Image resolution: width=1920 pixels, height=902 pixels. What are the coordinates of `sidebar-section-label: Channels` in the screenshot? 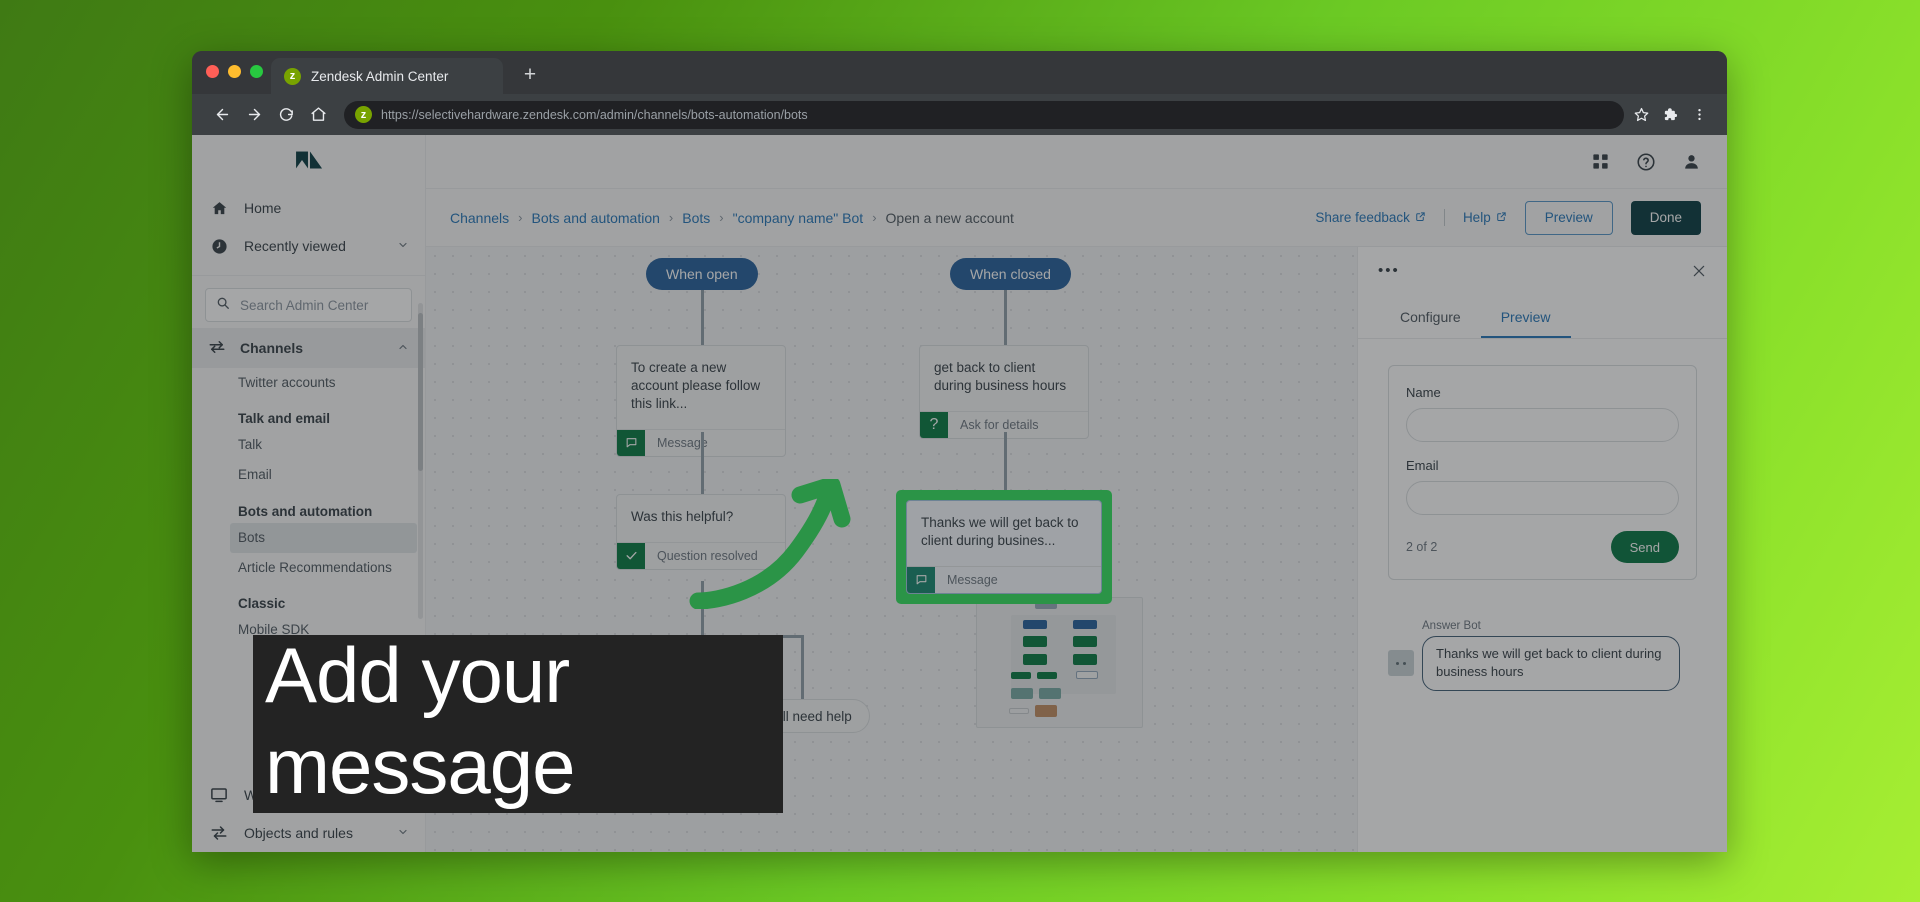 It's located at (272, 348).